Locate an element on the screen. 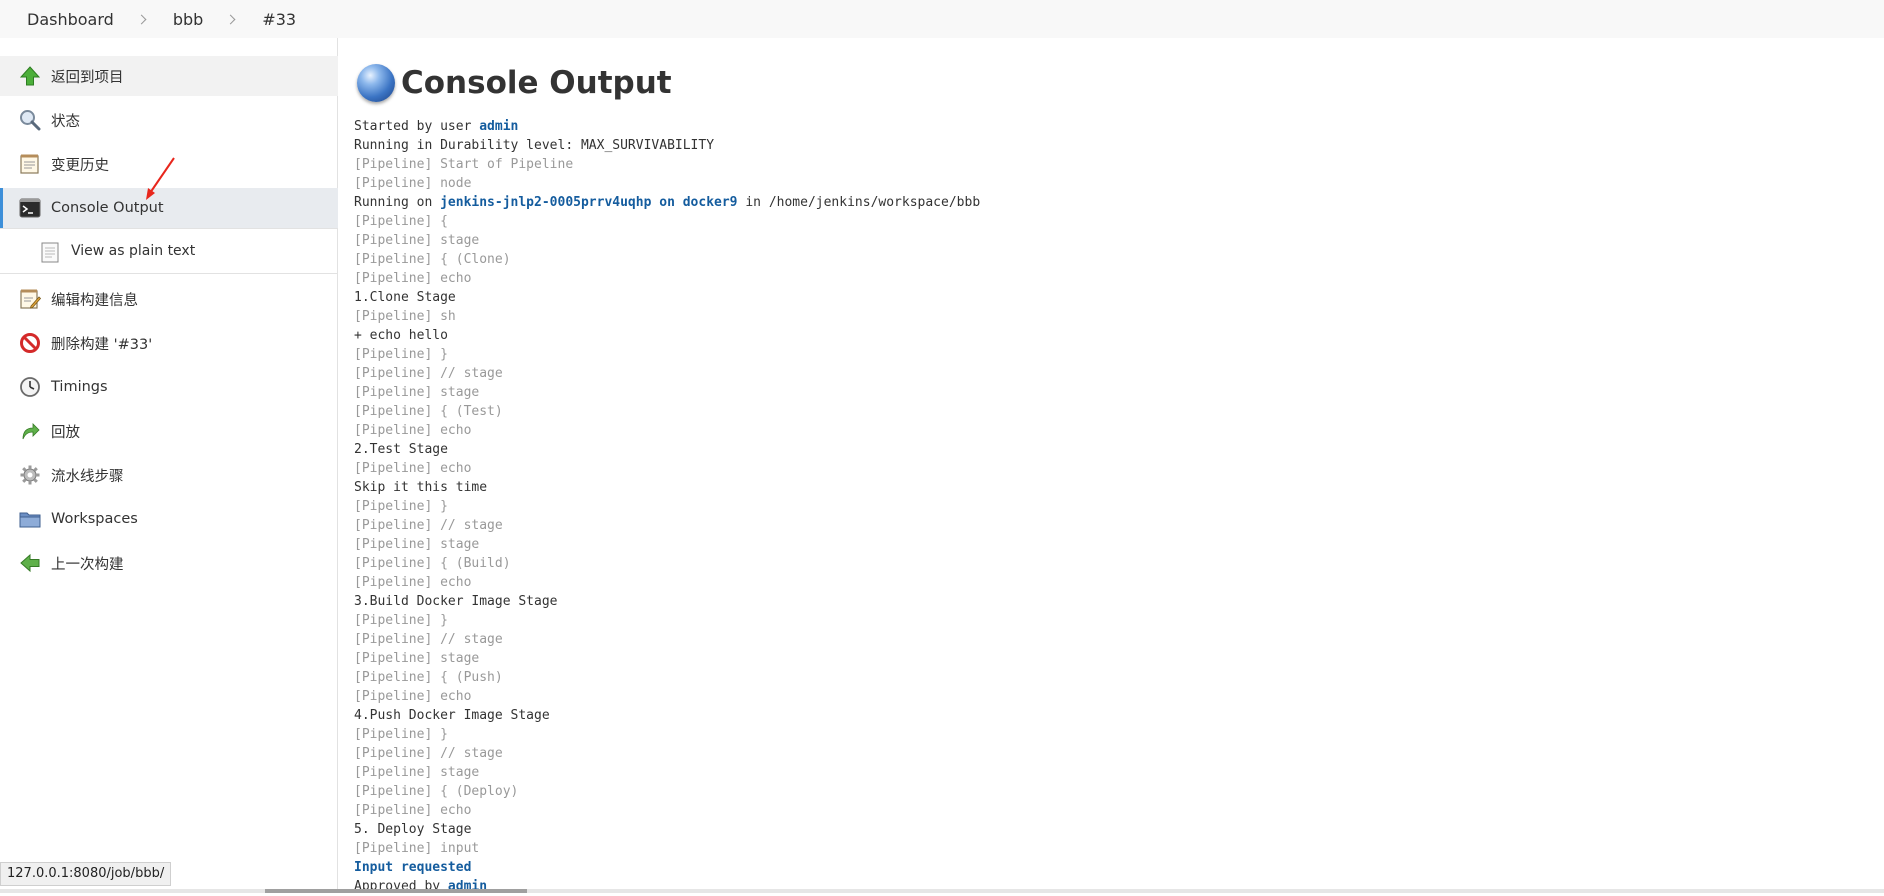 The height and width of the screenshot is (896, 1884). console-line: Started by user admin is located at coordinates (436, 126).